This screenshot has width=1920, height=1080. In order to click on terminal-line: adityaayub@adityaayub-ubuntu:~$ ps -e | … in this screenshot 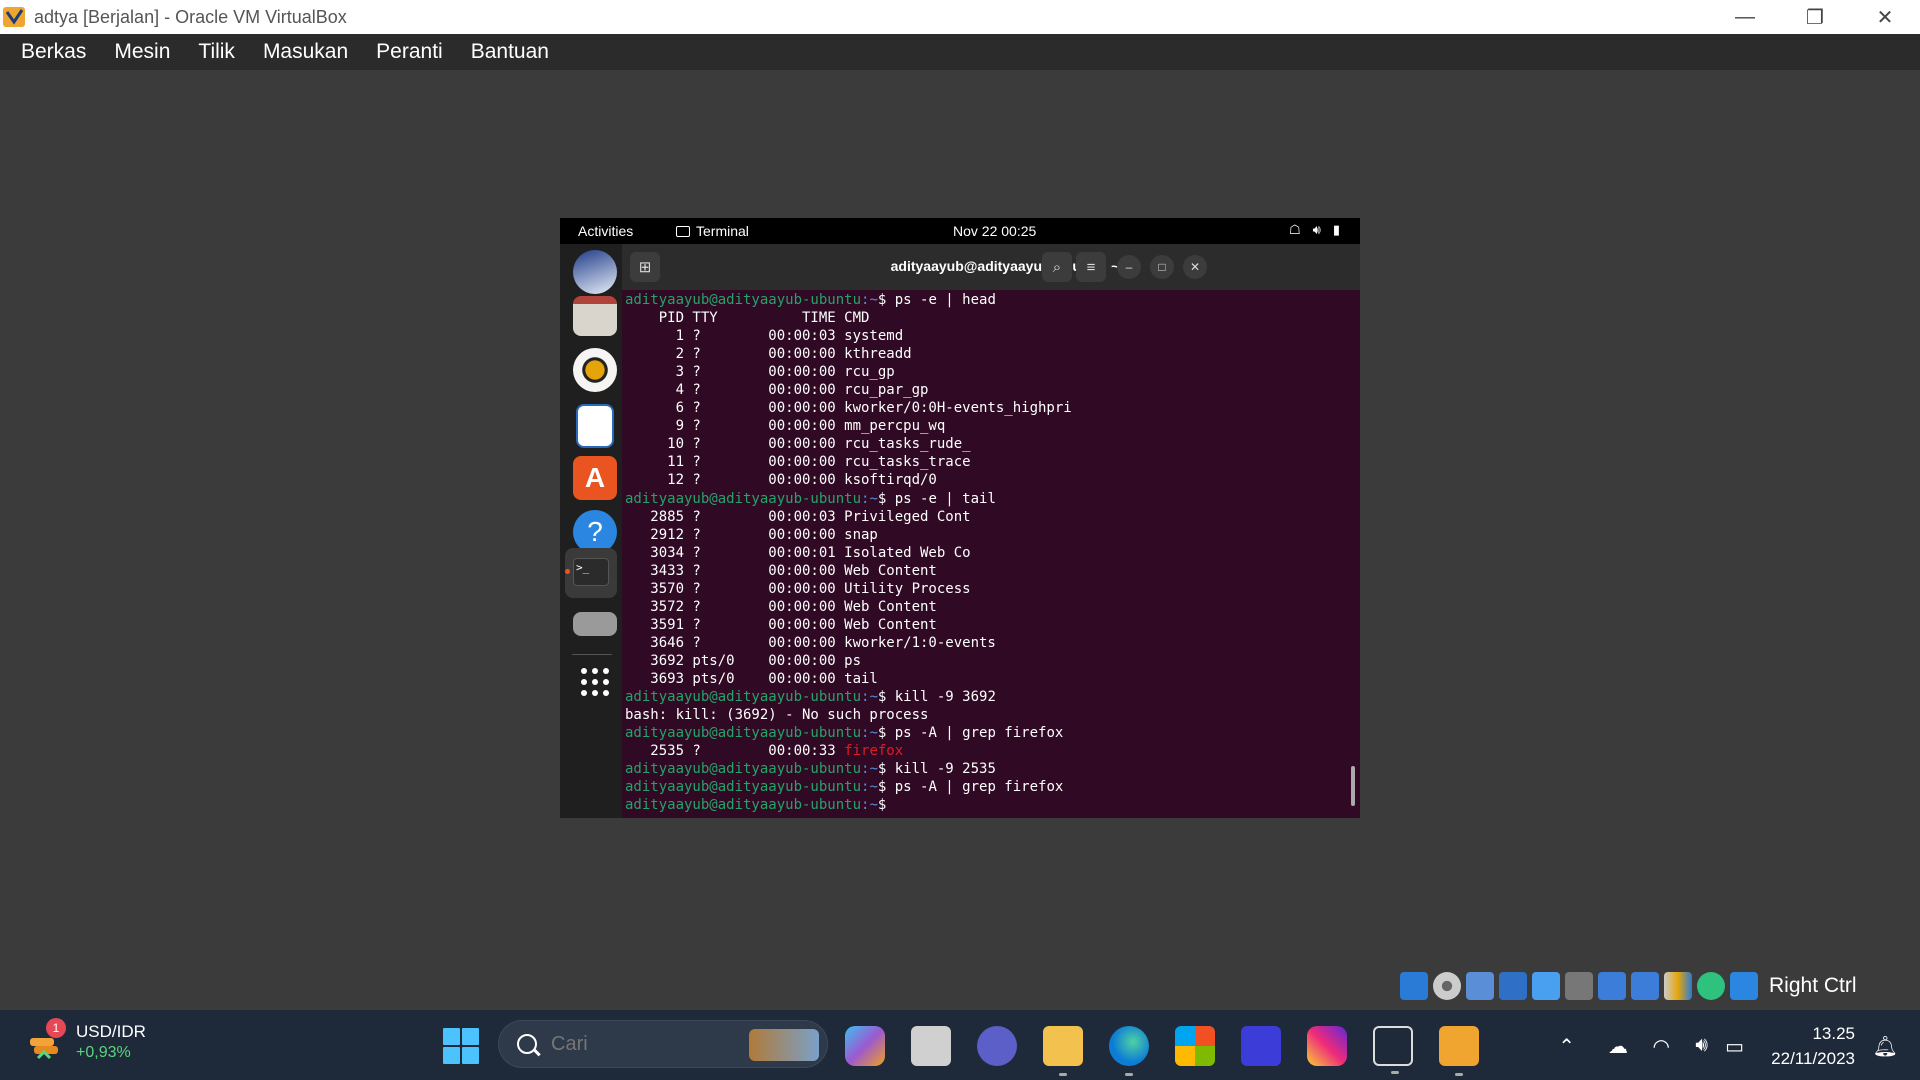, I will do `click(992, 300)`.